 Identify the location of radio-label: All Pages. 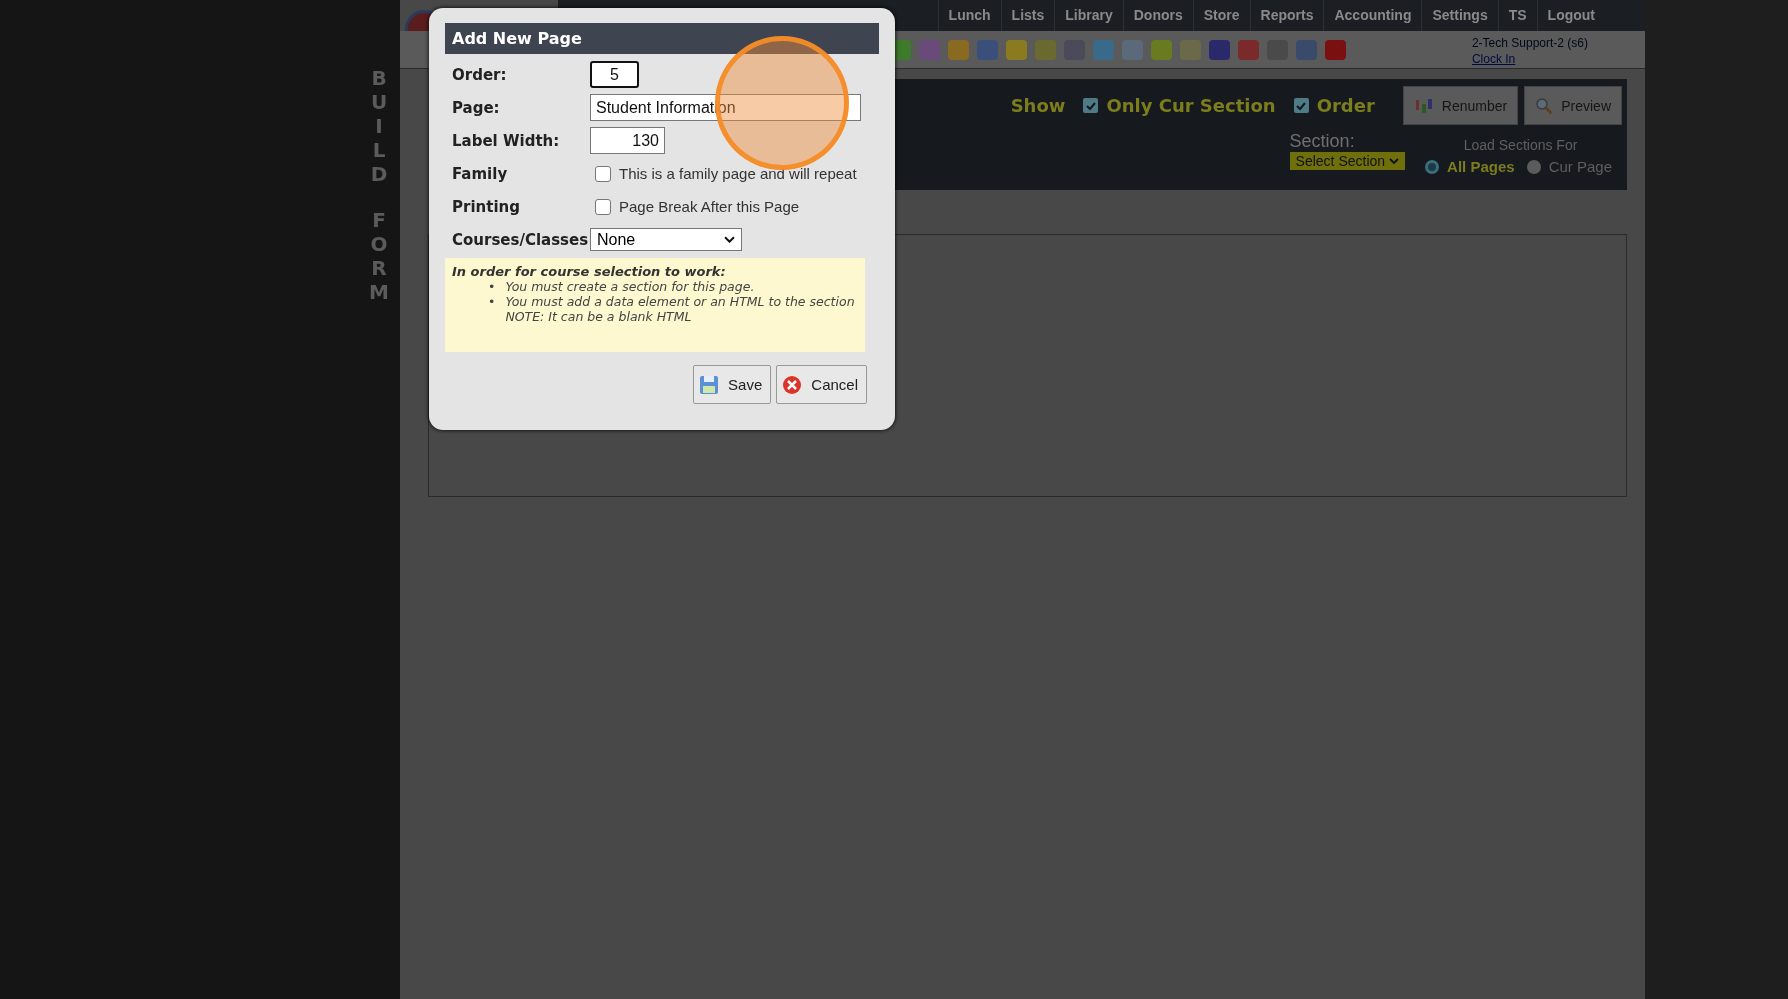
(1481, 166).